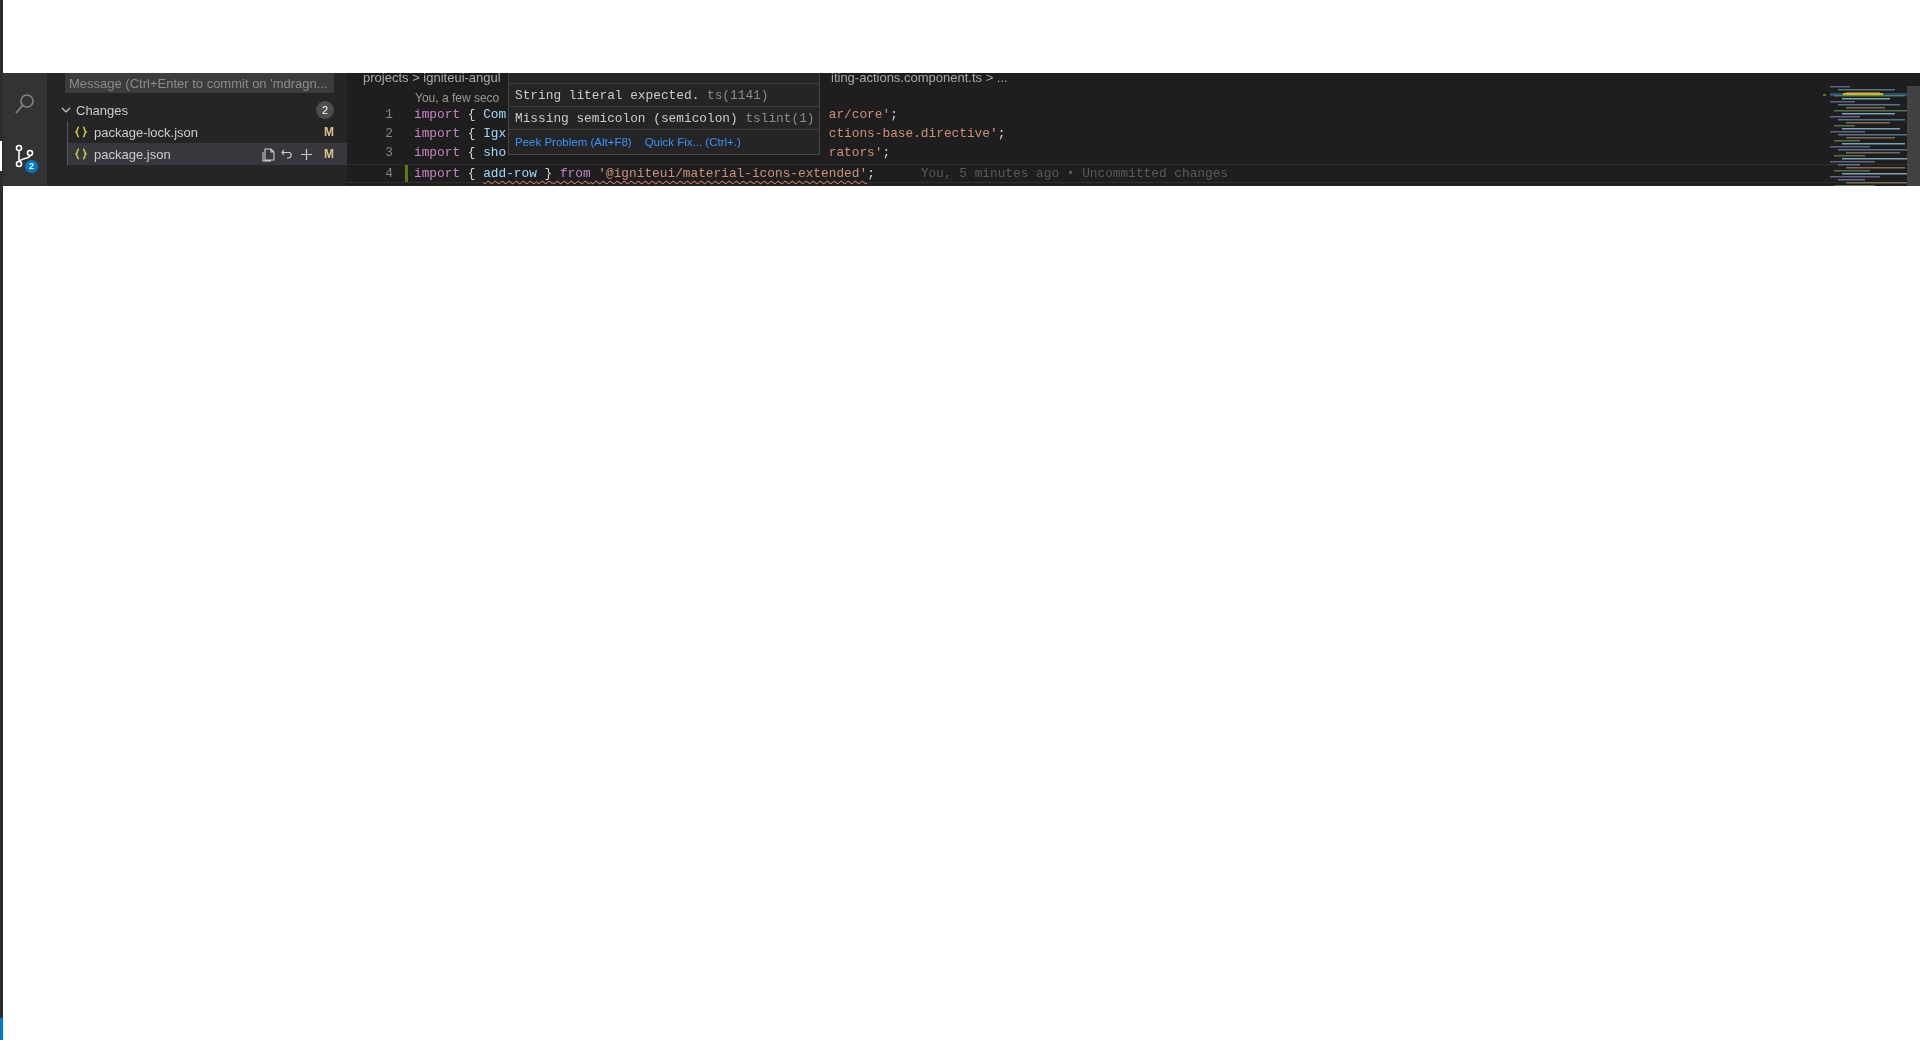 This screenshot has width=1920, height=1040. What do you see at coordinates (460, 153) in the screenshot?
I see `code-line: import { sho` at bounding box center [460, 153].